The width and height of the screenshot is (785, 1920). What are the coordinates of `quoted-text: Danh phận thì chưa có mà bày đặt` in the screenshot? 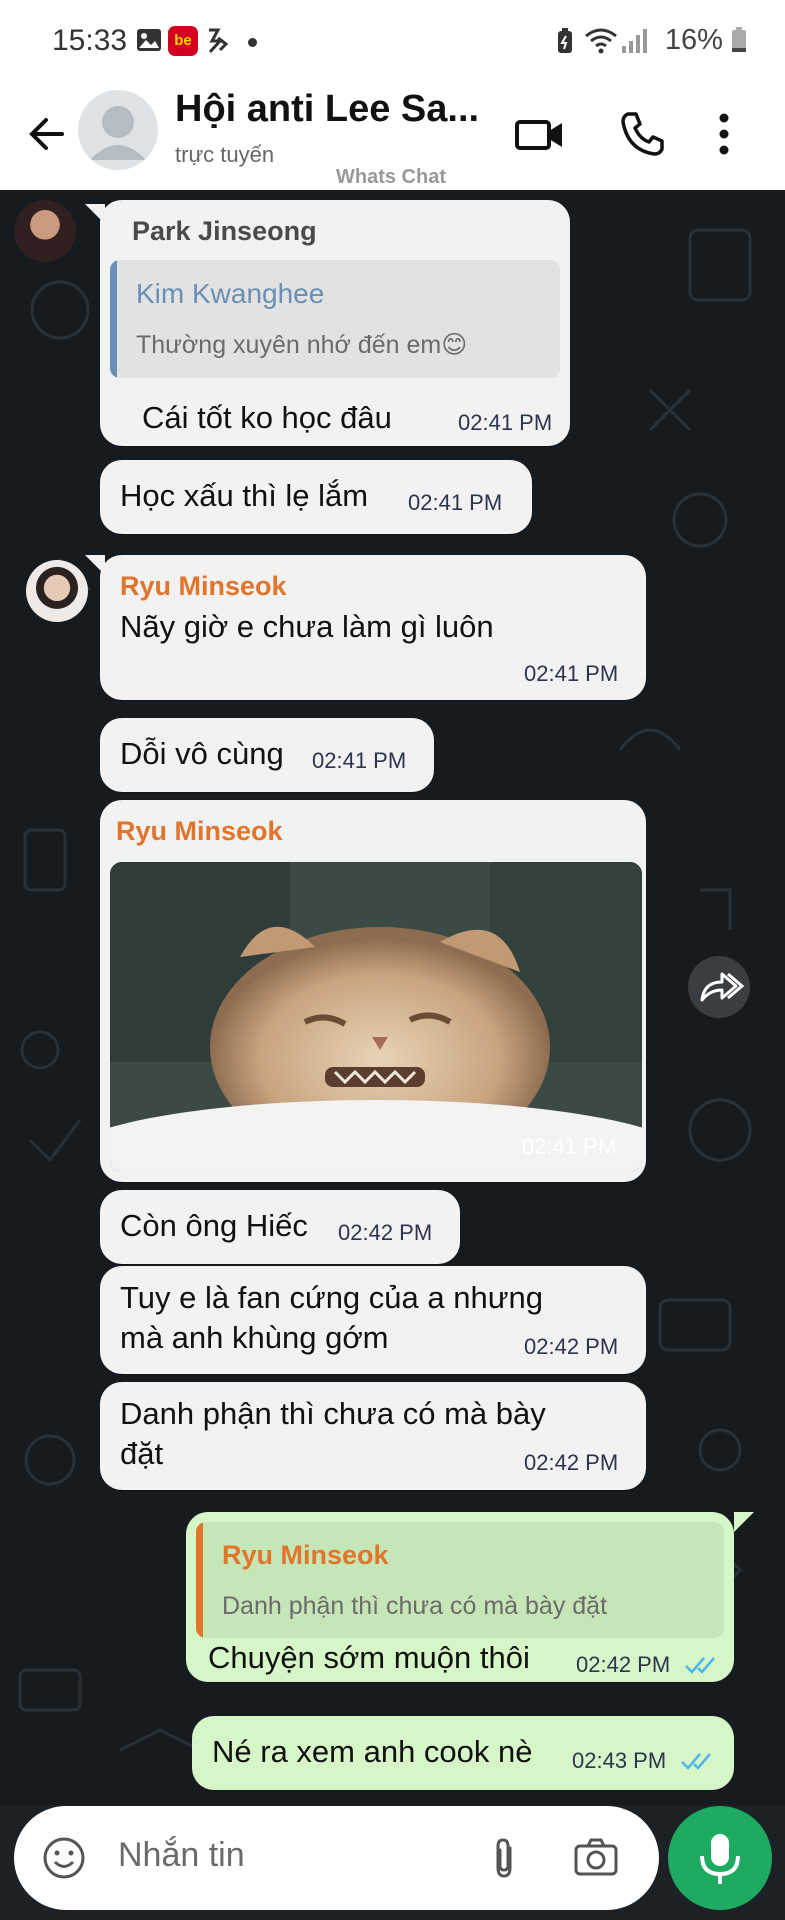 It's located at (415, 1606).